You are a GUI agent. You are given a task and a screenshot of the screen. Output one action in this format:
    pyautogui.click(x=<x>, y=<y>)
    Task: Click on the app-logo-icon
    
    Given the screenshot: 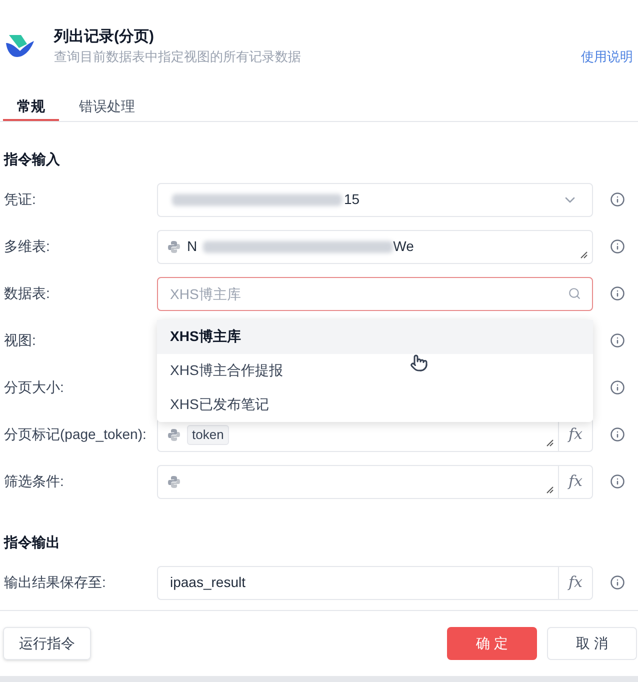 What is the action you would take?
    pyautogui.click(x=20, y=46)
    